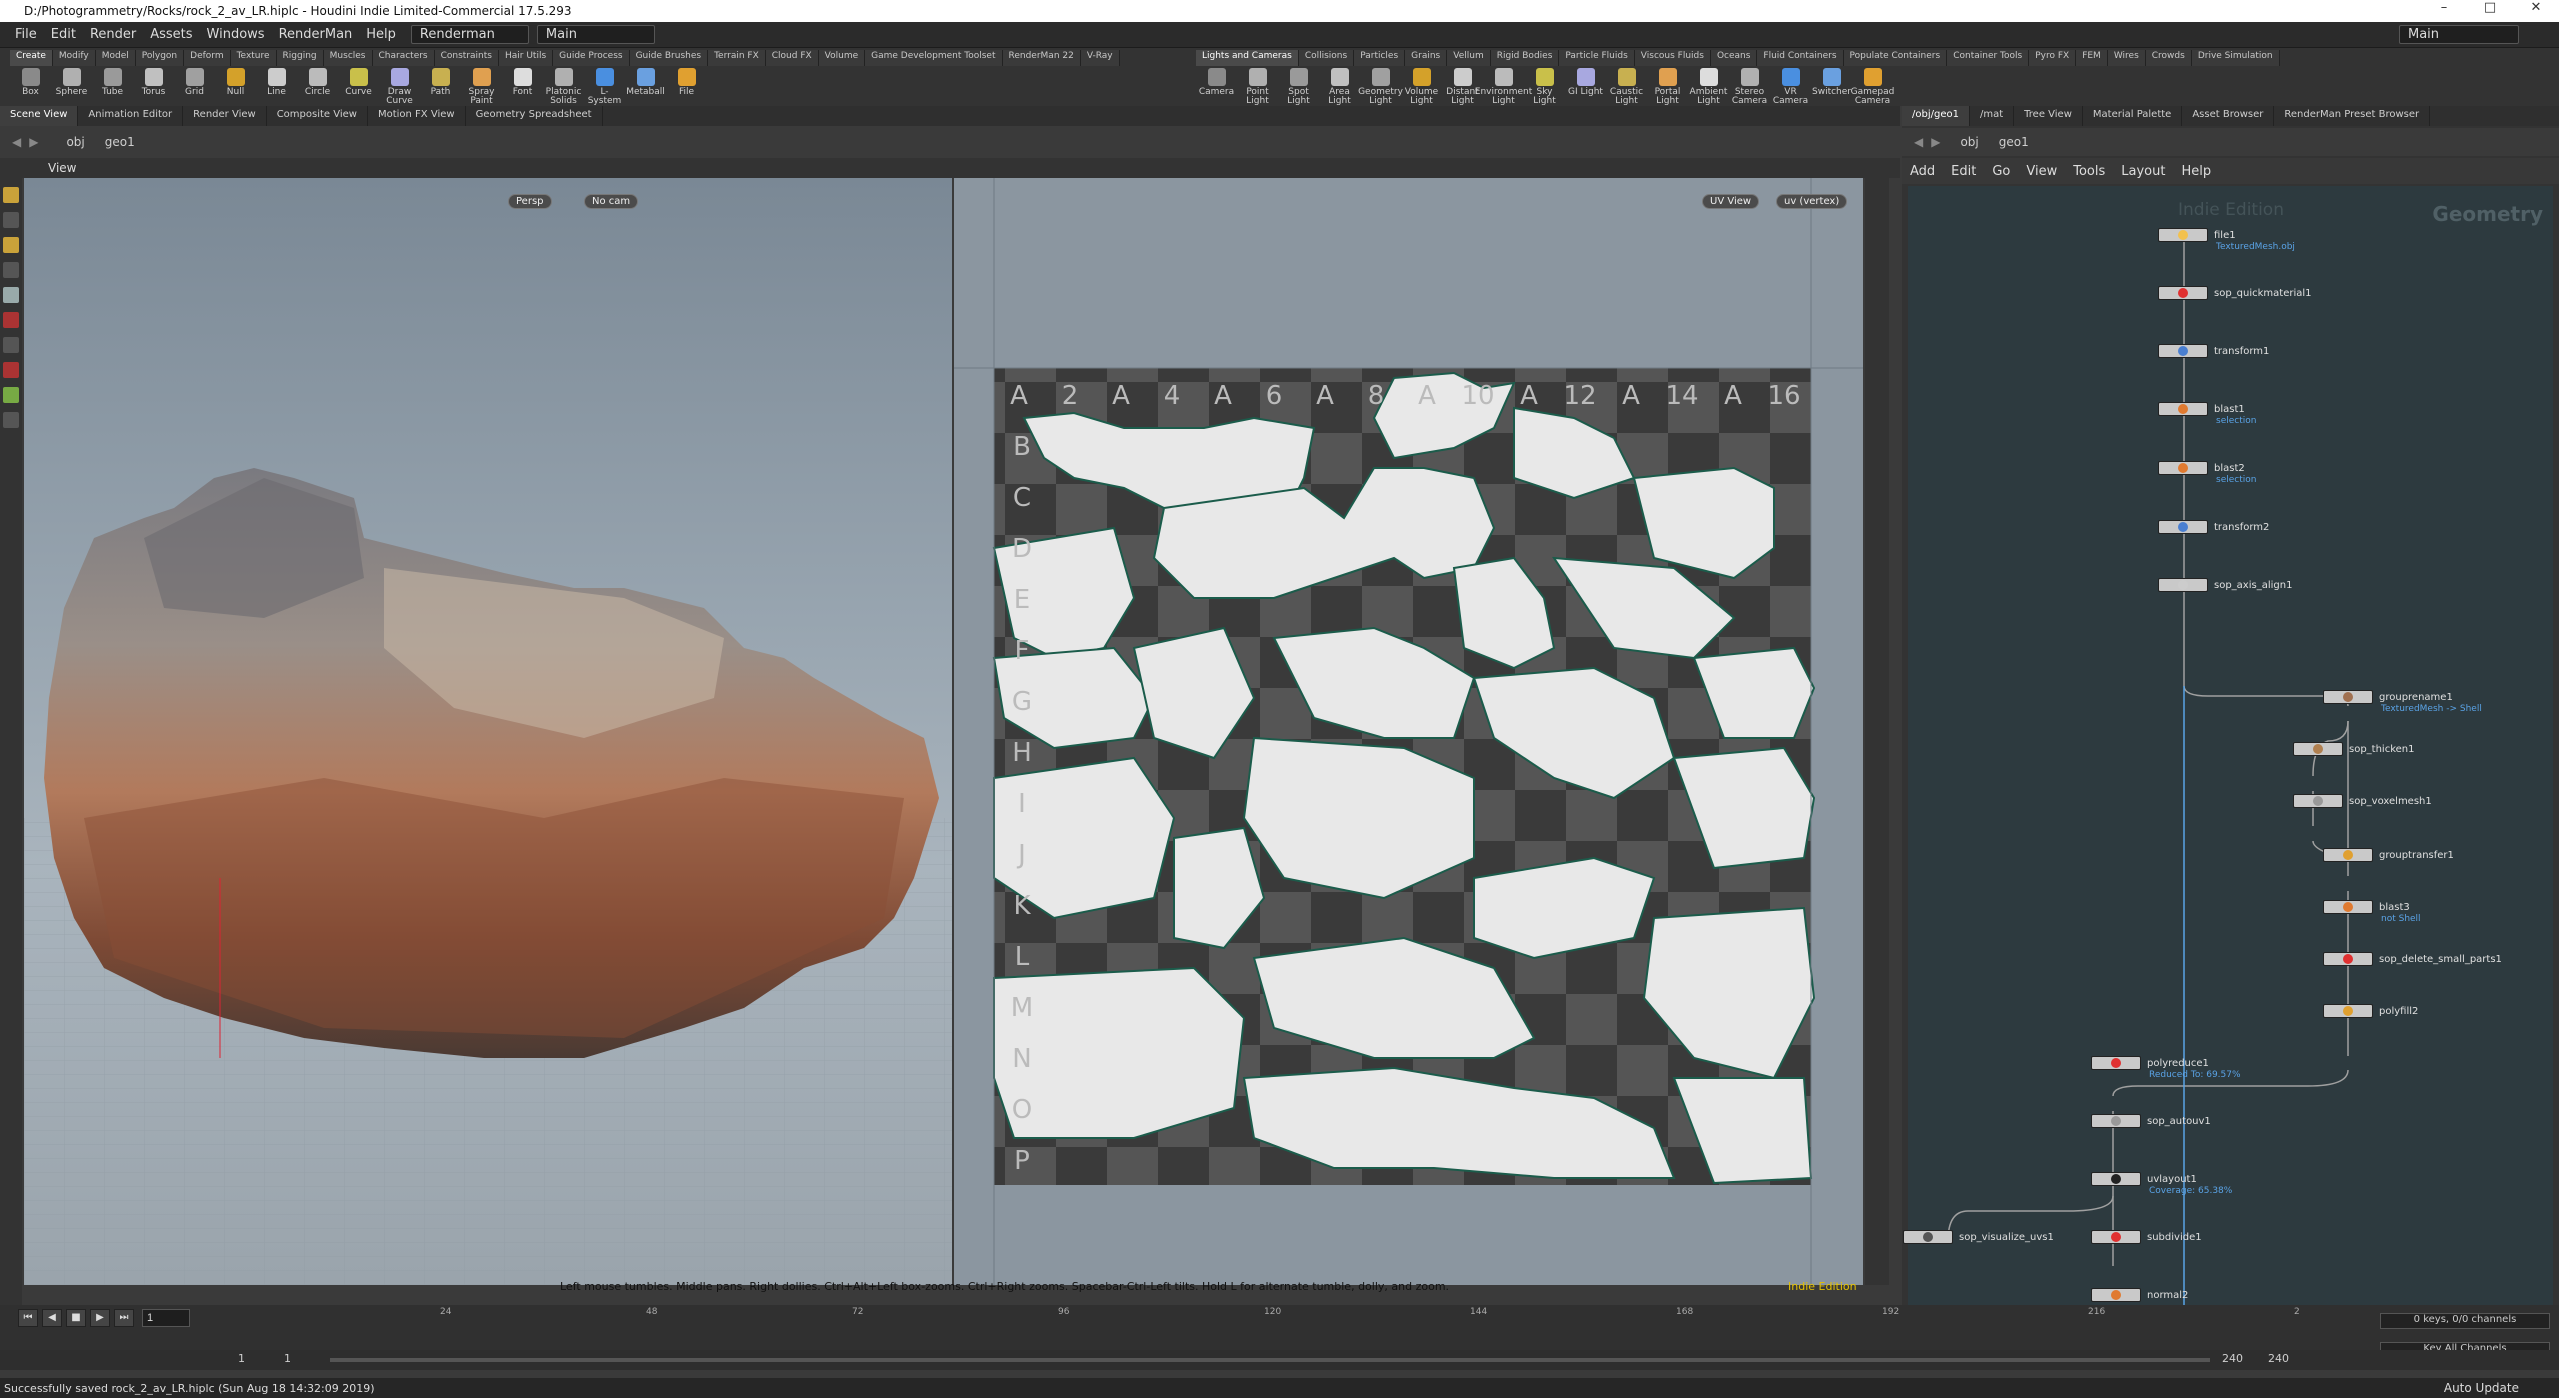 Image resolution: width=2559 pixels, height=1398 pixels. Describe the element at coordinates (316, 34) in the screenshot. I see `menu-renderman: RenderMan` at that location.